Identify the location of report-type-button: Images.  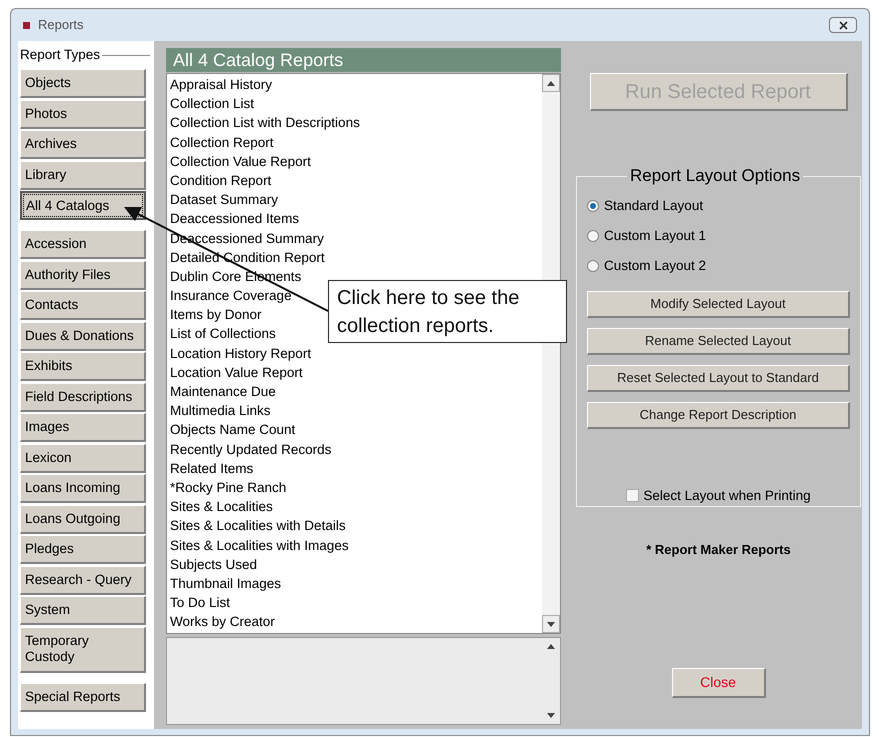
(83, 427).